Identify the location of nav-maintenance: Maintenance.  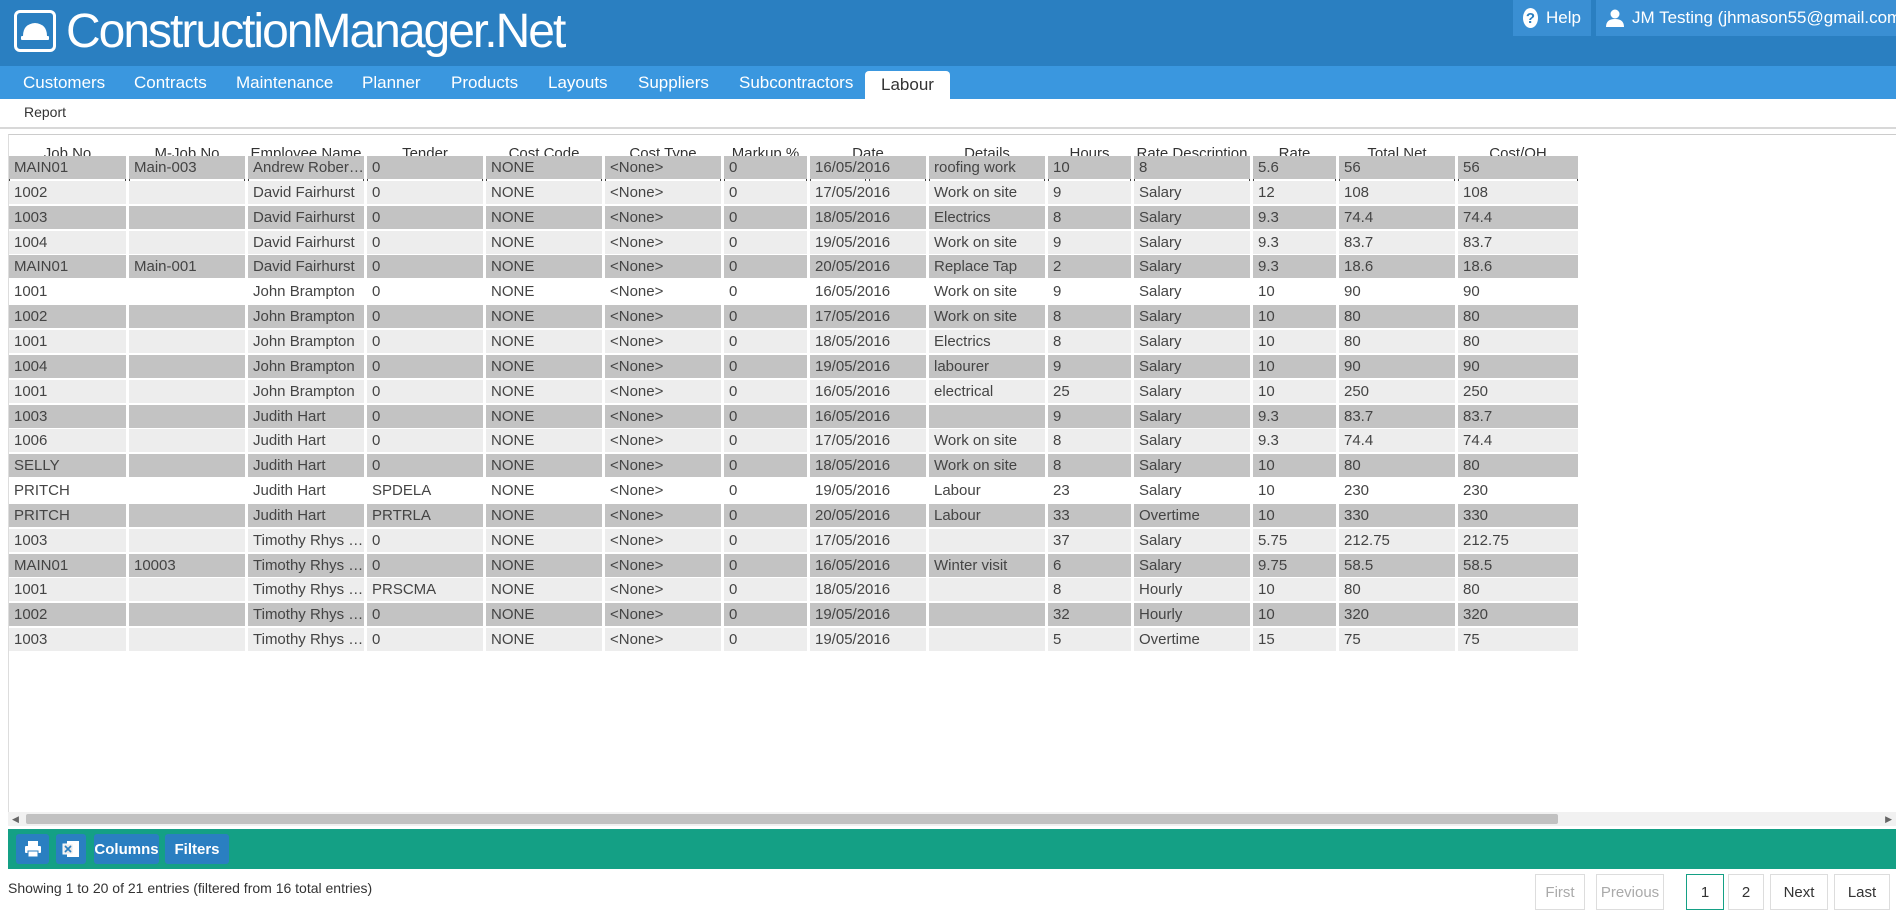
(284, 82).